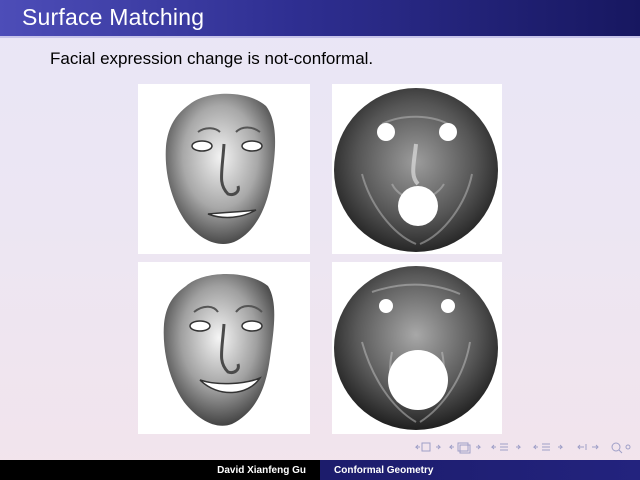  Describe the element at coordinates (160, 470) in the screenshot. I see `footer-author-panel: David Xianfeng Gu` at that location.